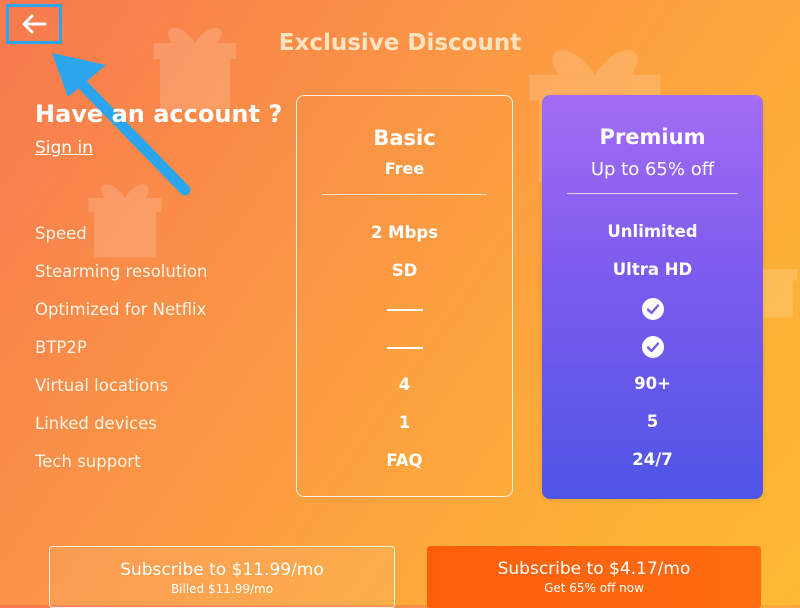  What do you see at coordinates (61, 233) in the screenshot?
I see `feature-label: Speed` at bounding box center [61, 233].